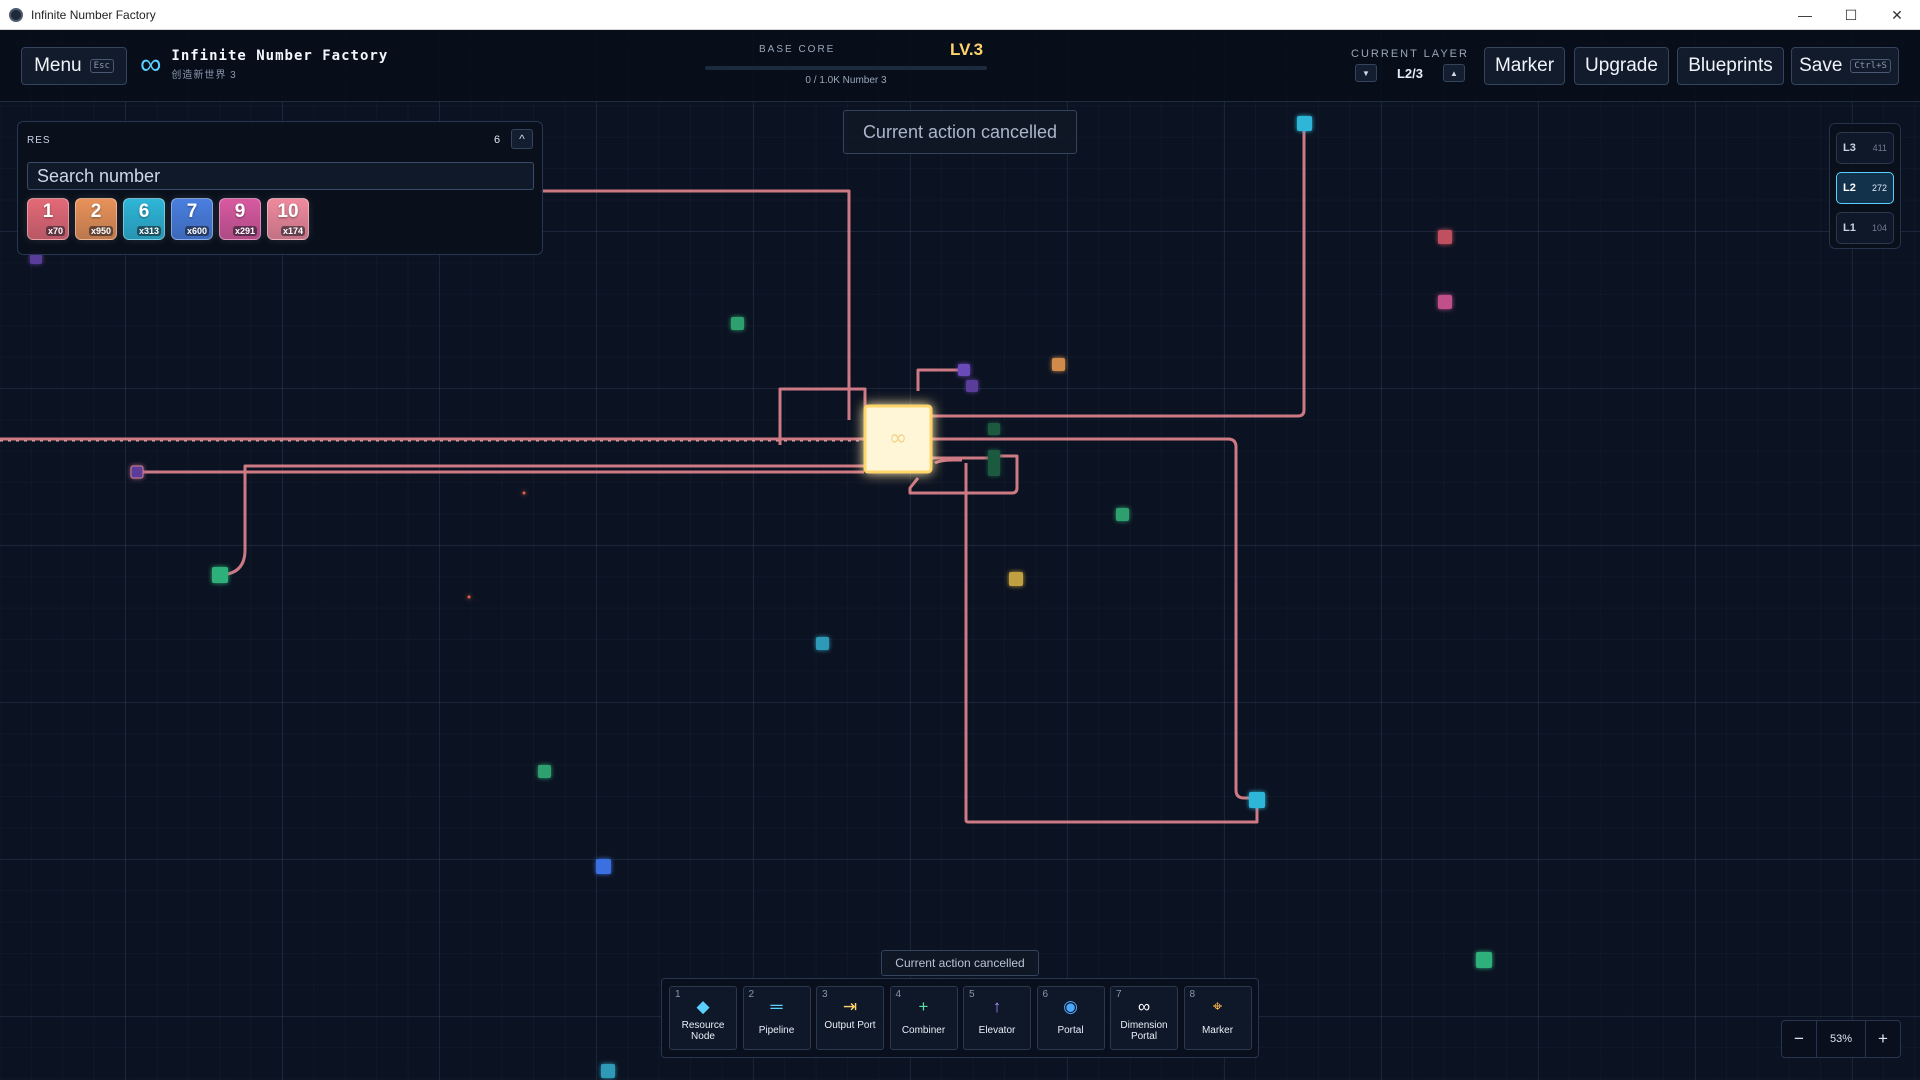  Describe the element at coordinates (797, 49) in the screenshot. I see `base-core-label: BASE CORE` at that location.